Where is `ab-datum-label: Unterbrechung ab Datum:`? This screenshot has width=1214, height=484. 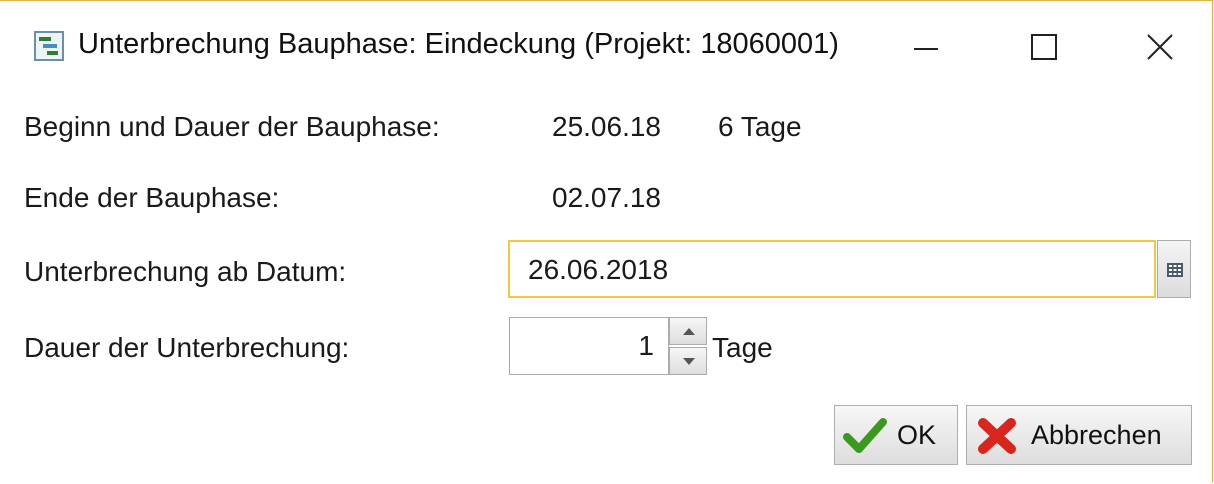
ab-datum-label: Unterbrechung ab Datum: is located at coordinates (185, 271).